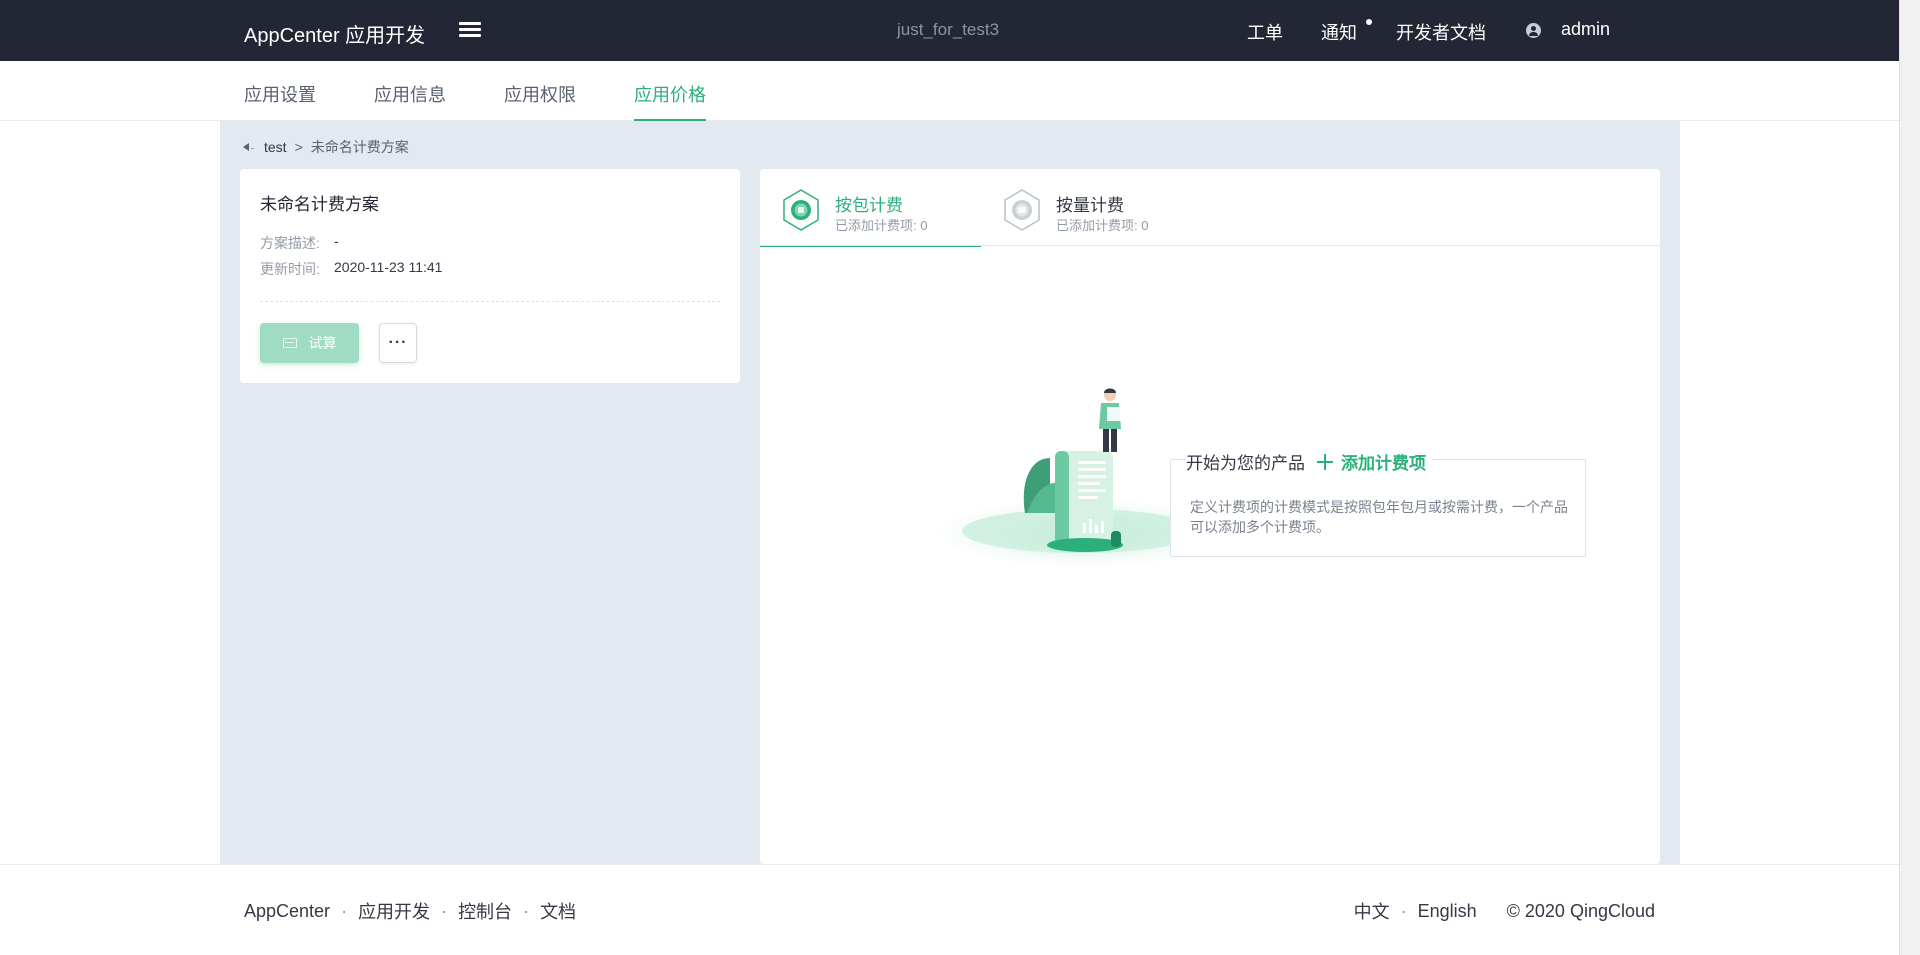  What do you see at coordinates (1533, 30) in the screenshot?
I see `user-icon` at bounding box center [1533, 30].